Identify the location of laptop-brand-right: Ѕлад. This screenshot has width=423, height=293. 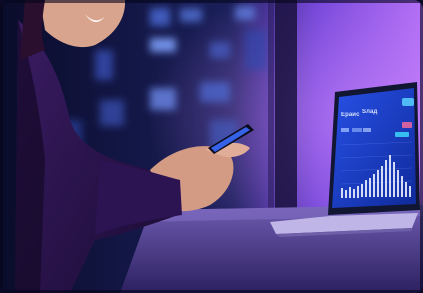
(370, 112).